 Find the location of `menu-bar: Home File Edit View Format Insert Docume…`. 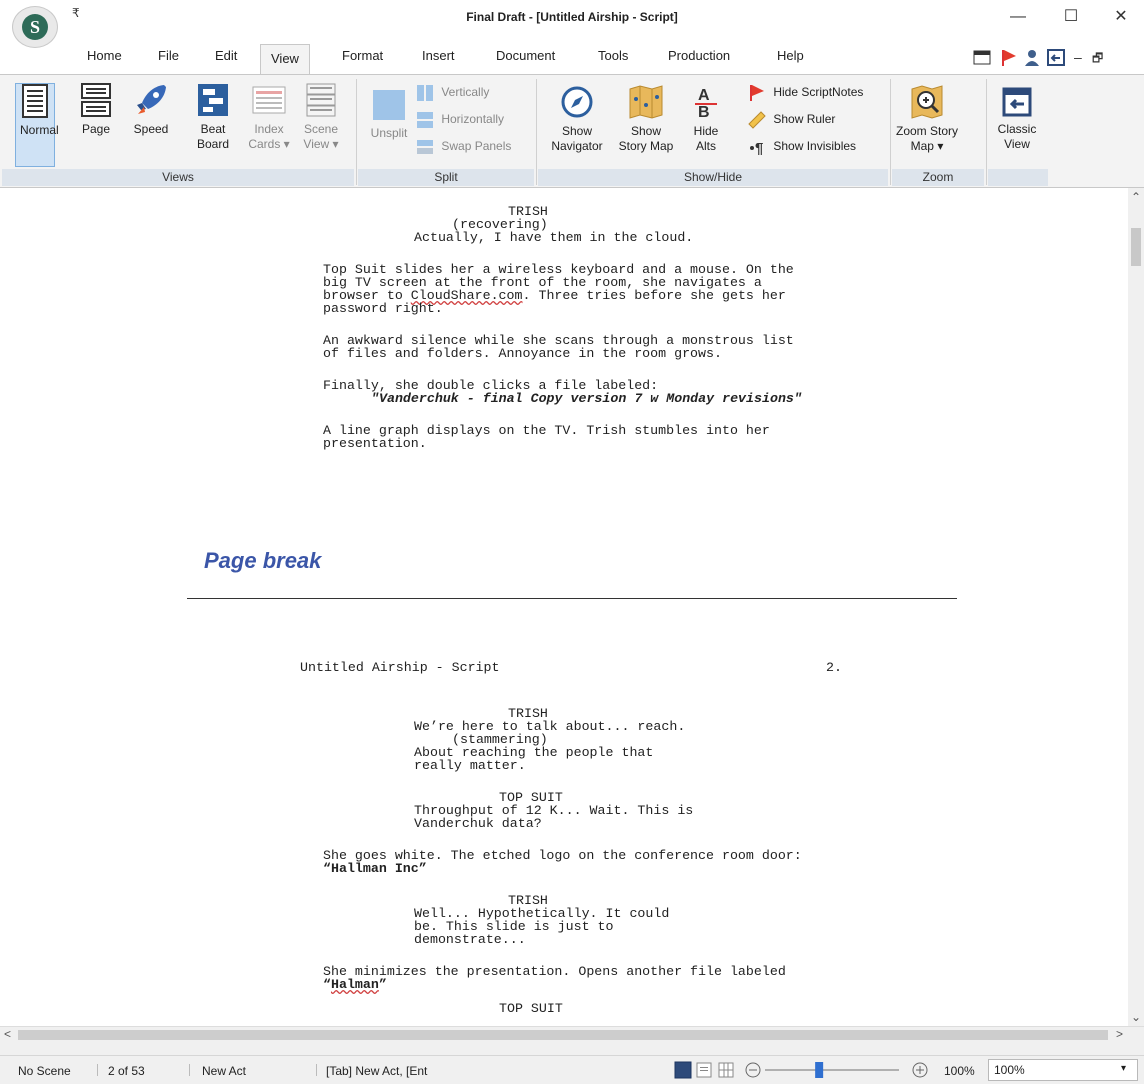

menu-bar: Home File Edit View Format Insert Docume… is located at coordinates (572, 55).